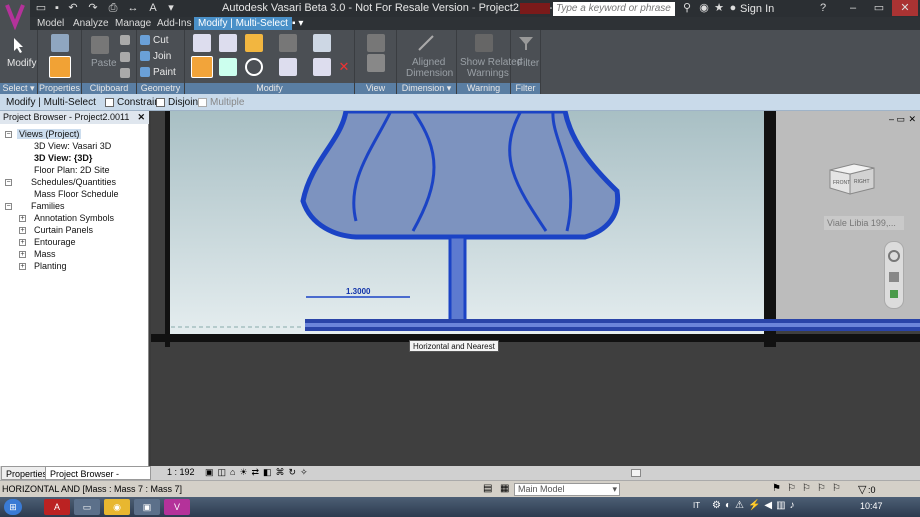 The image size is (920, 517). Describe the element at coordinates (755, 505) in the screenshot. I see `system-tray-icons: ⚙◐⚠⚡◀▥♪` at that location.